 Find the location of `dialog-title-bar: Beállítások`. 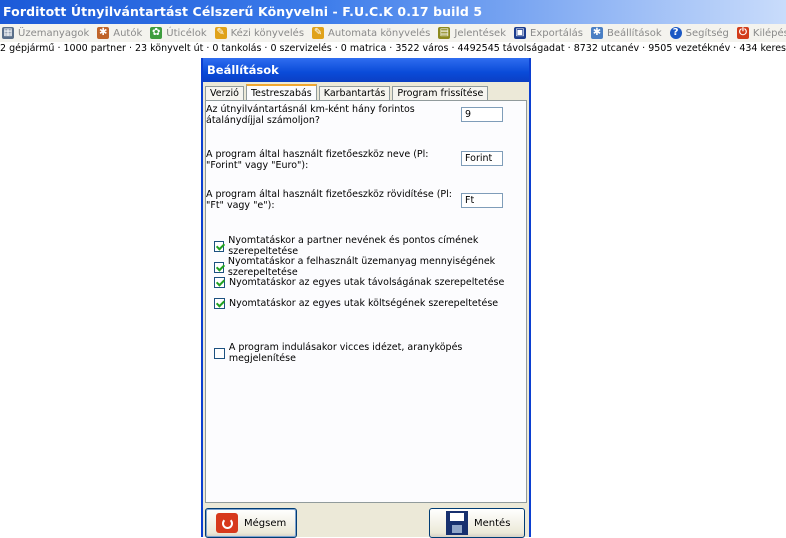

dialog-title-bar: Beállítások is located at coordinates (366, 70).